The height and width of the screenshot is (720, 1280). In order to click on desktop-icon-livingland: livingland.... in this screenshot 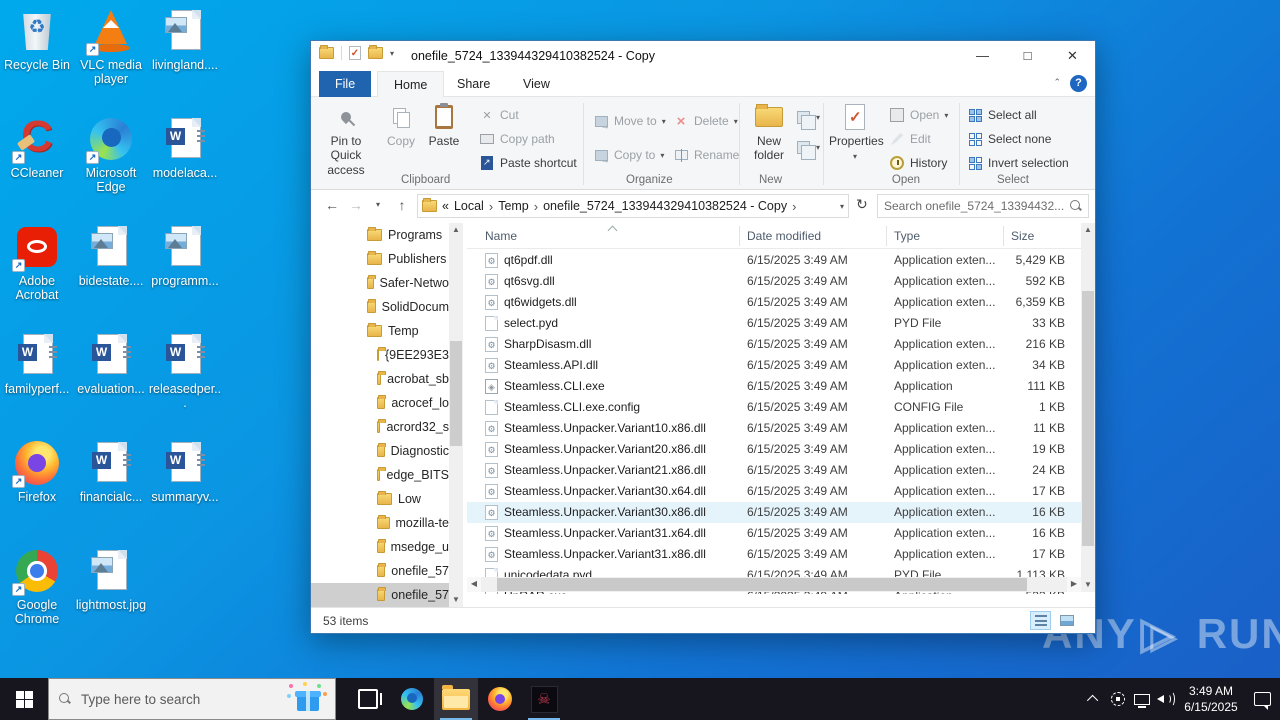, I will do `click(185, 40)`.